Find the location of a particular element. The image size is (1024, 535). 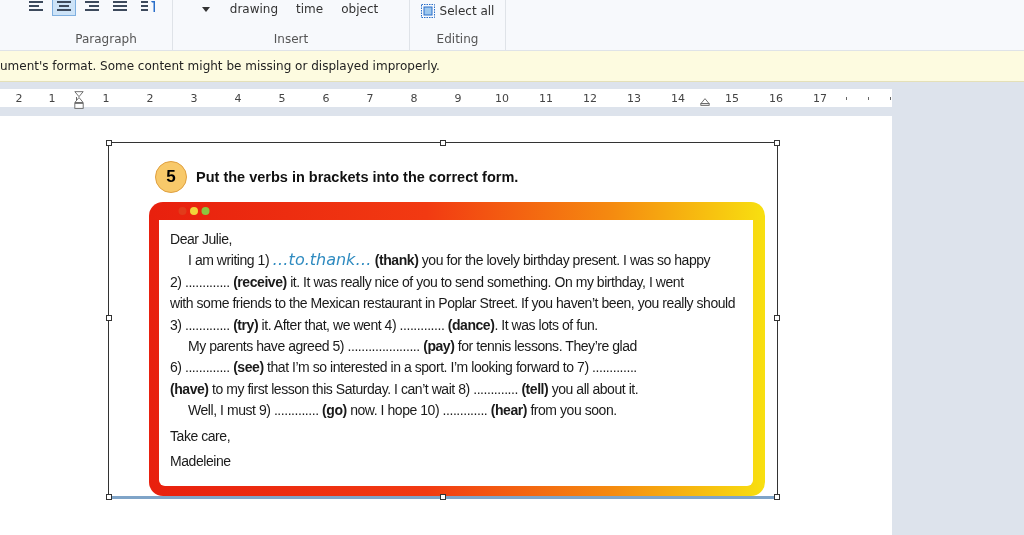

align-center-button is located at coordinates (64, 8).